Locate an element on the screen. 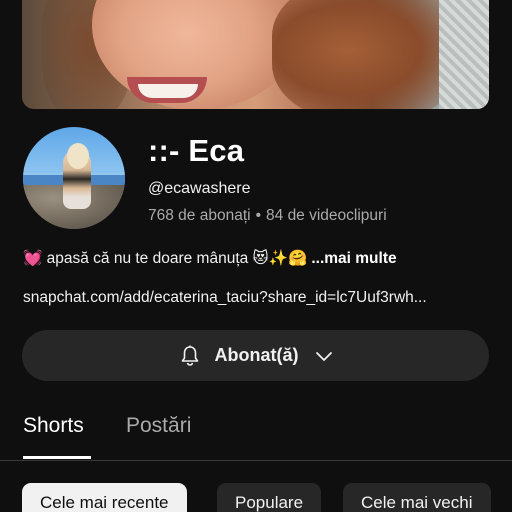 This screenshot has width=512, height=512. channel-name: ::- Eca is located at coordinates (196, 150).